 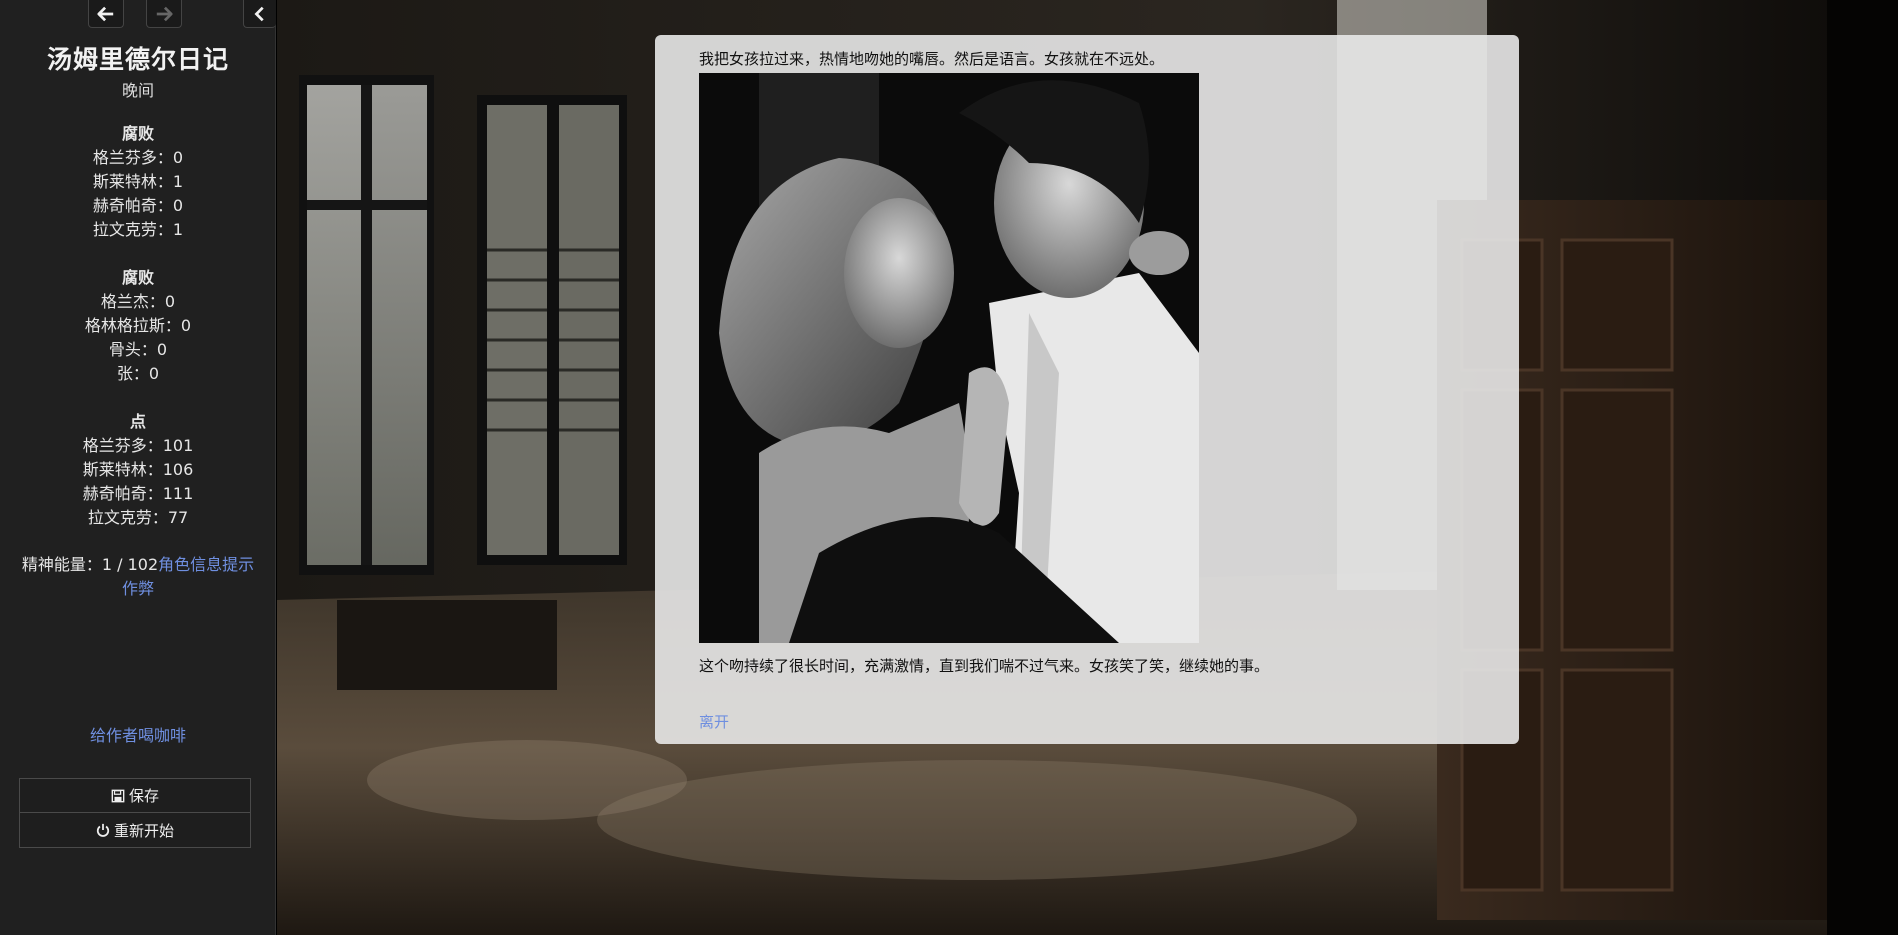 What do you see at coordinates (137, 59) in the screenshot?
I see `story-title: 汤姆里德尔日记` at bounding box center [137, 59].